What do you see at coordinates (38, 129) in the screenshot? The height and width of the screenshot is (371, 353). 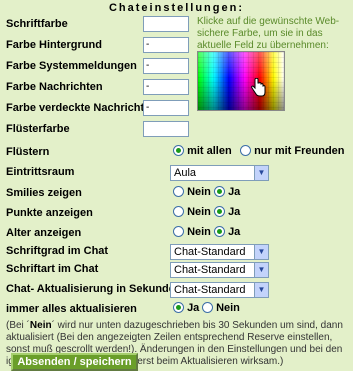 I see `label-fluesterfarbe: Flüsterfarbe` at bounding box center [38, 129].